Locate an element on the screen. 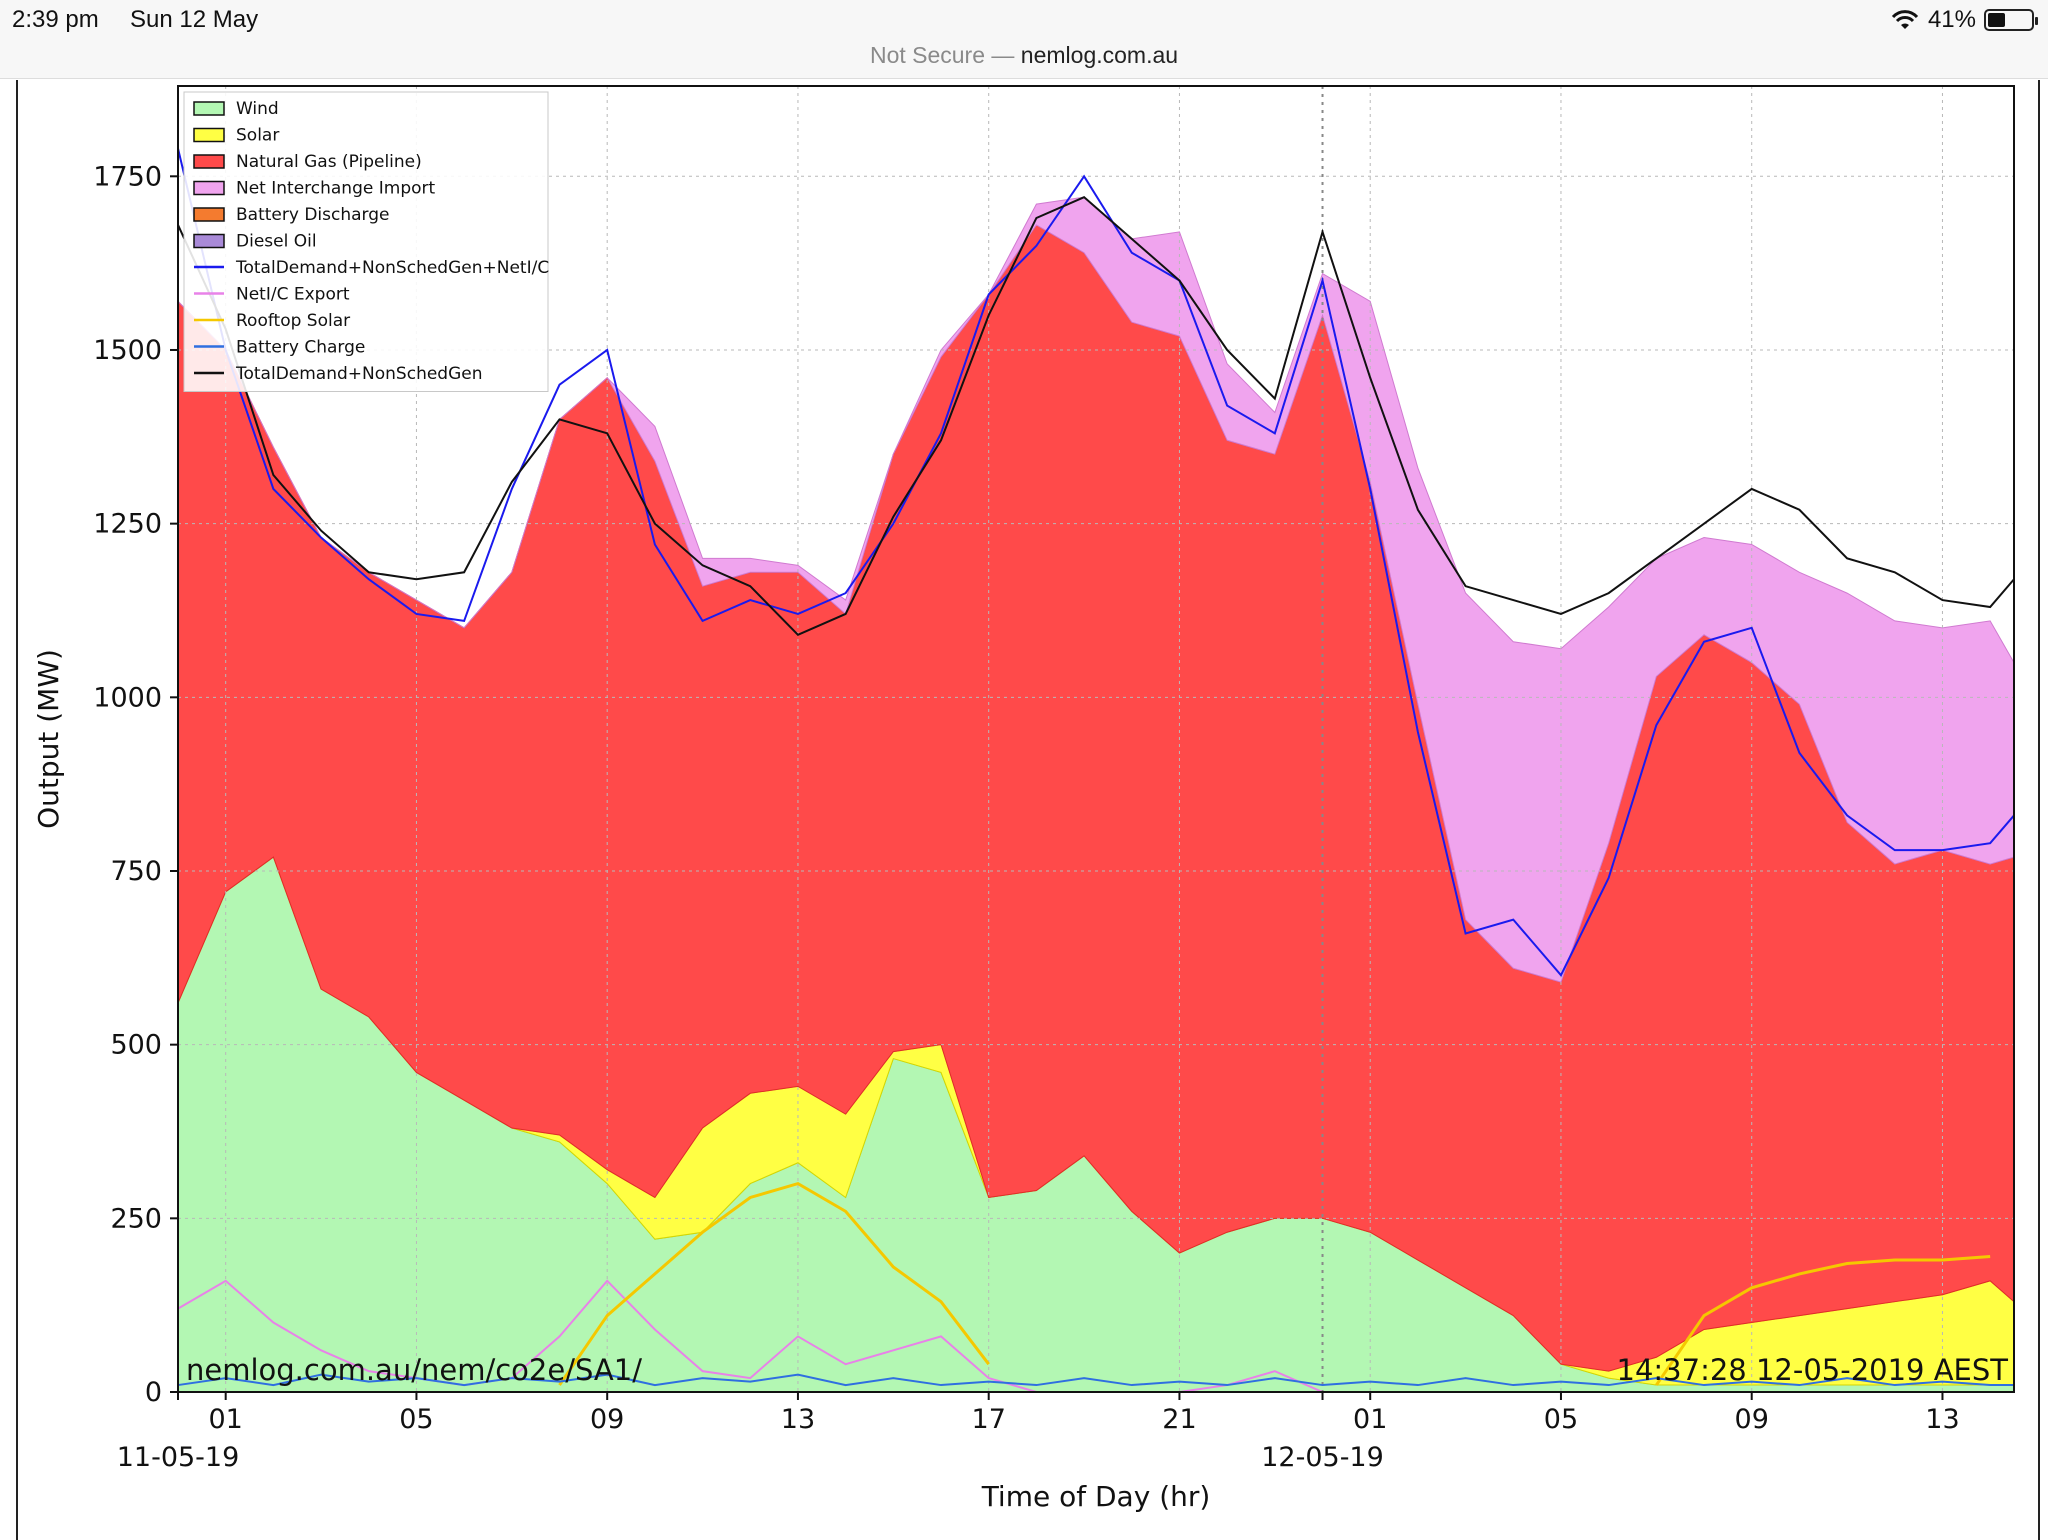 The width and height of the screenshot is (2048, 1540). y-tick-label: 1750 is located at coordinates (127, 176).